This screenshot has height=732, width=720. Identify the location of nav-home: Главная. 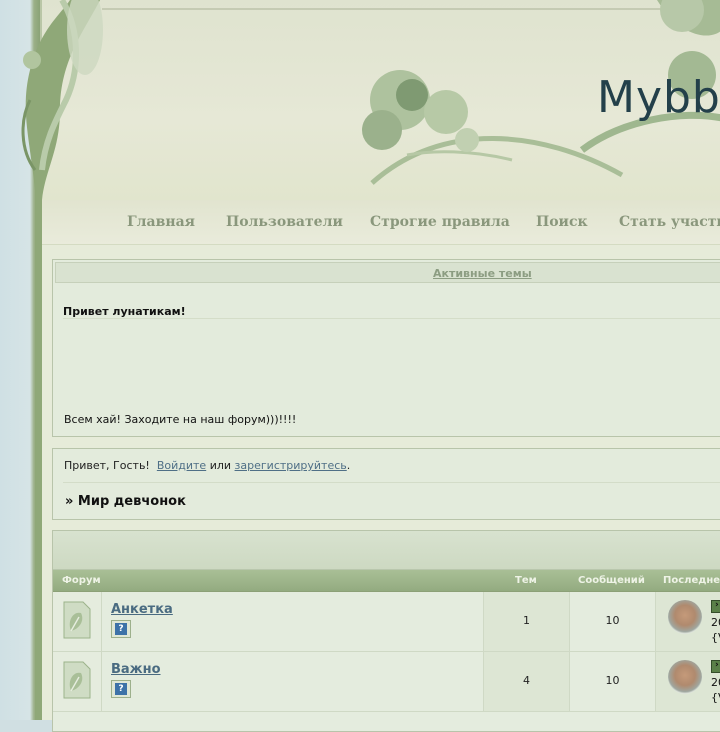
(161, 222).